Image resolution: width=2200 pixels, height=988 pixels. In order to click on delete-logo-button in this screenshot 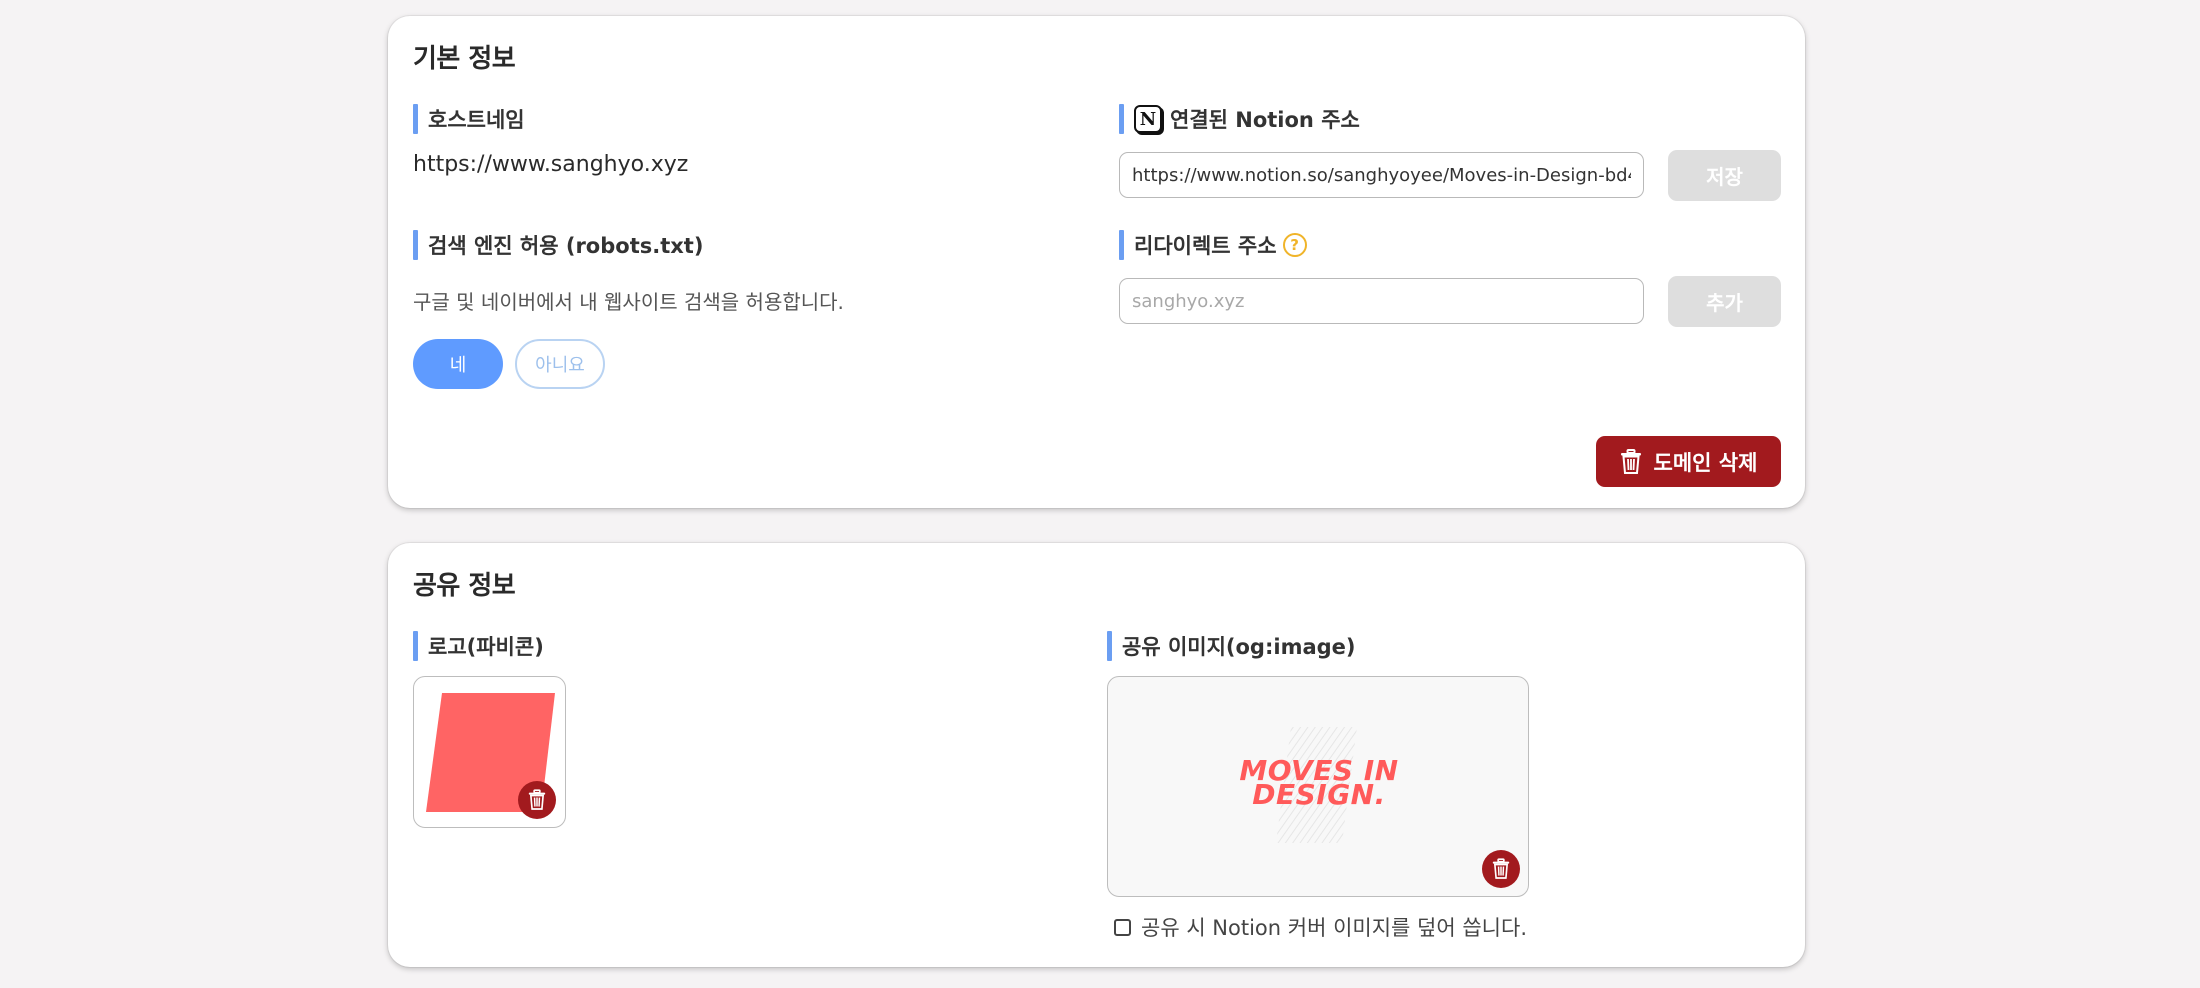, I will do `click(537, 800)`.